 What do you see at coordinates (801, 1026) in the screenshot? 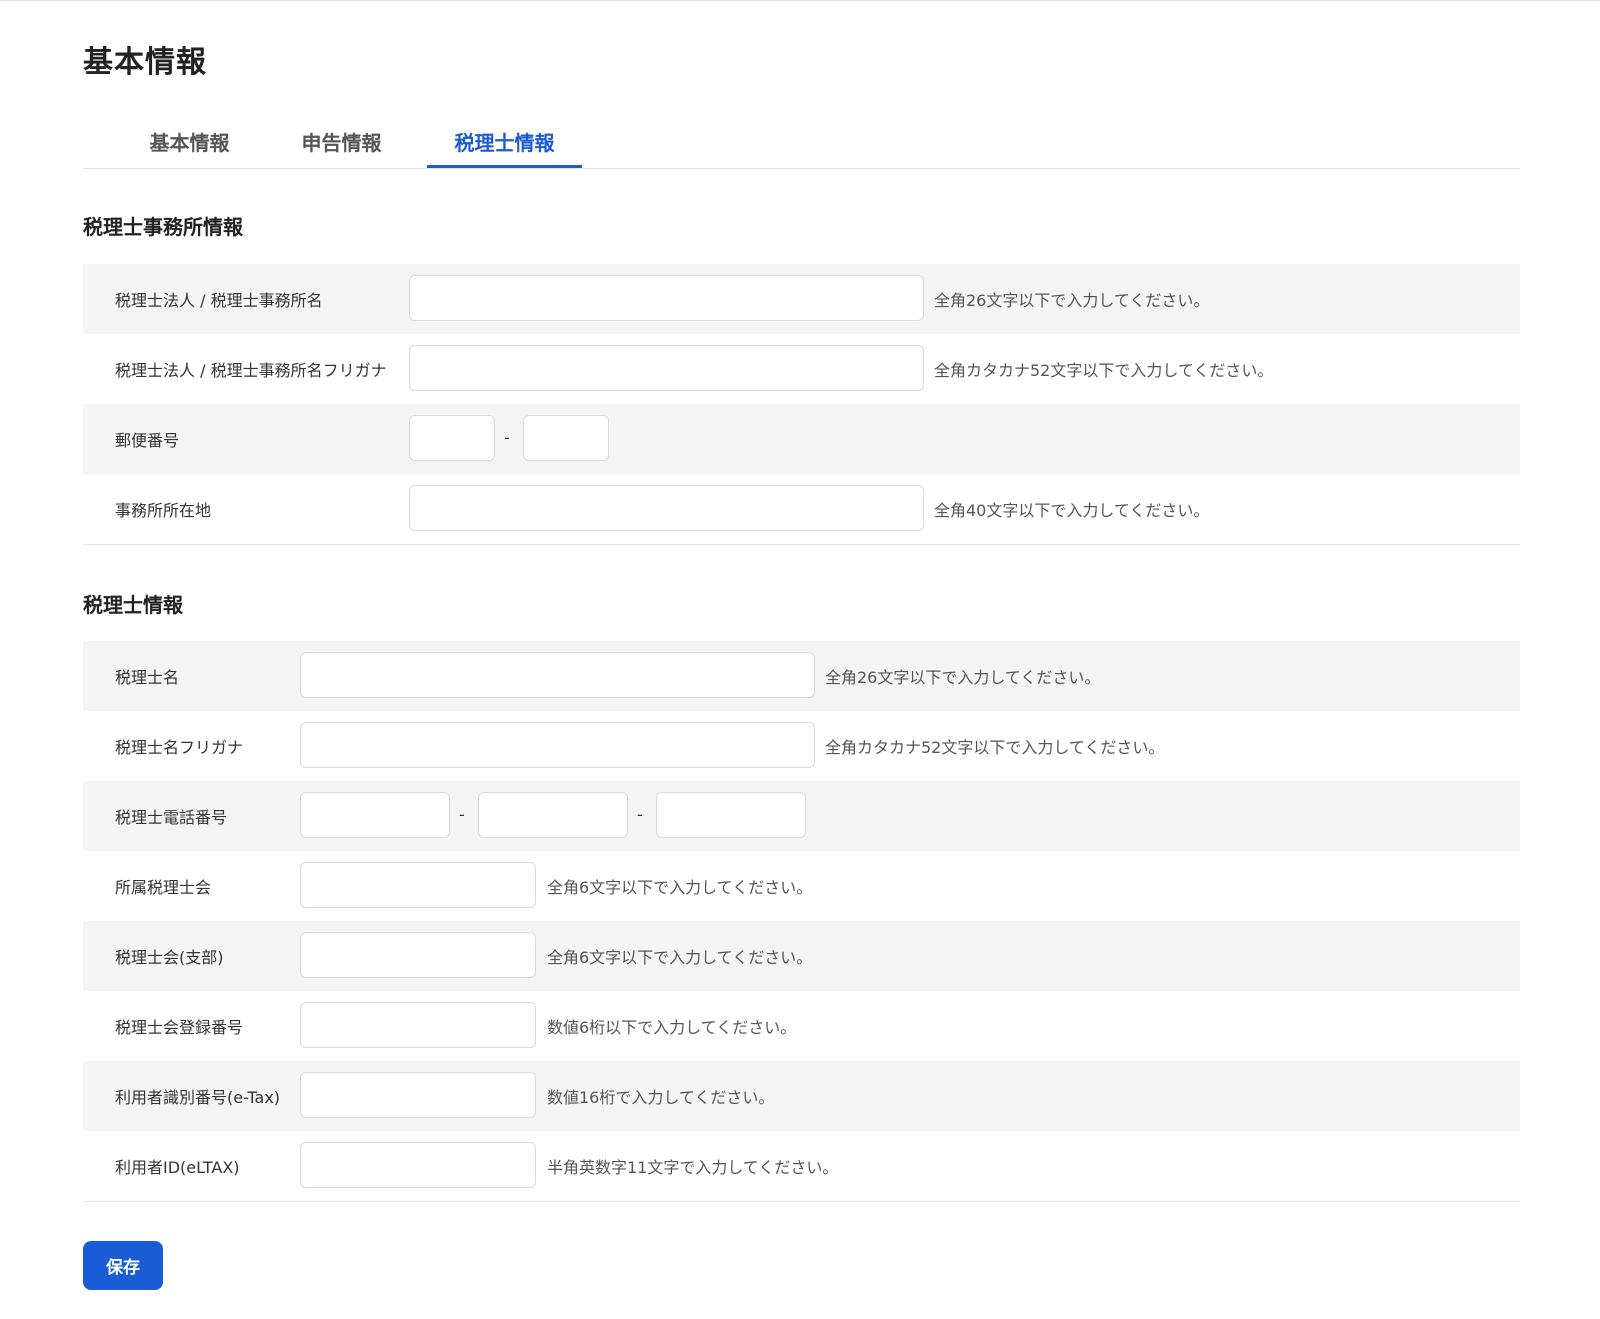
I see `registration-number-row: 税理士会登録番号 数値6桁以下で入力してください。` at bounding box center [801, 1026].